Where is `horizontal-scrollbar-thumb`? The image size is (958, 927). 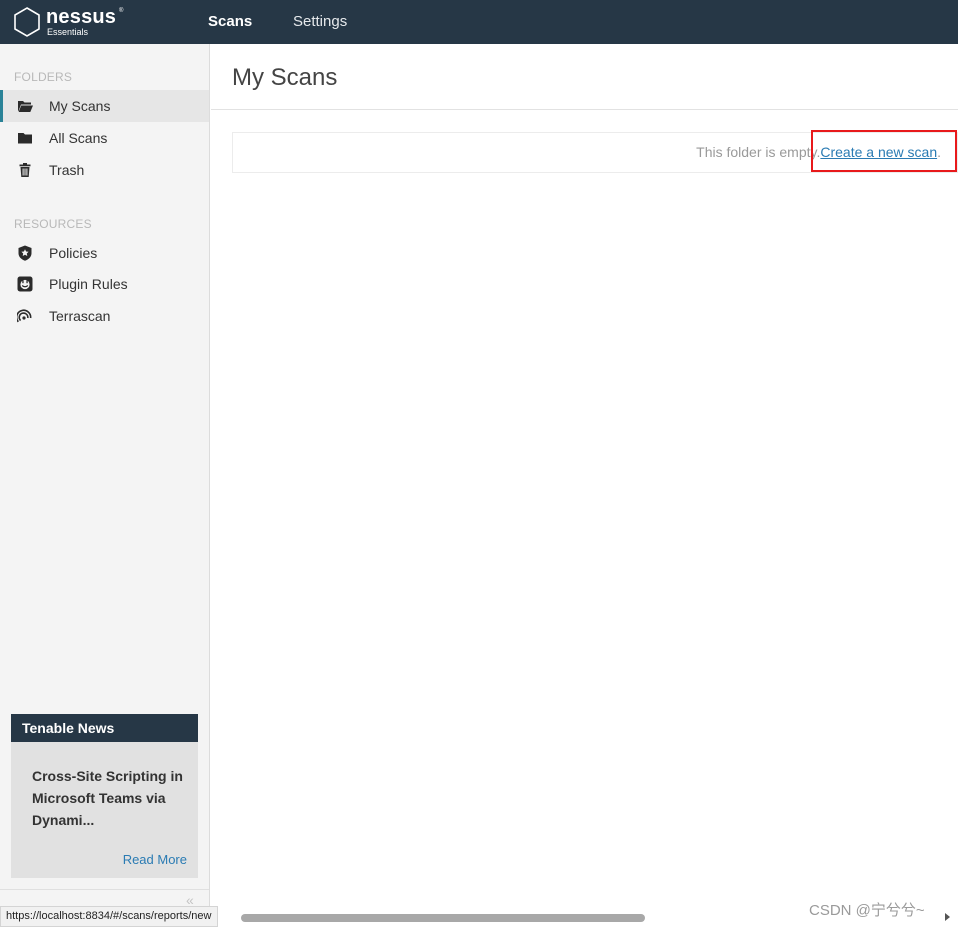 horizontal-scrollbar-thumb is located at coordinates (443, 918).